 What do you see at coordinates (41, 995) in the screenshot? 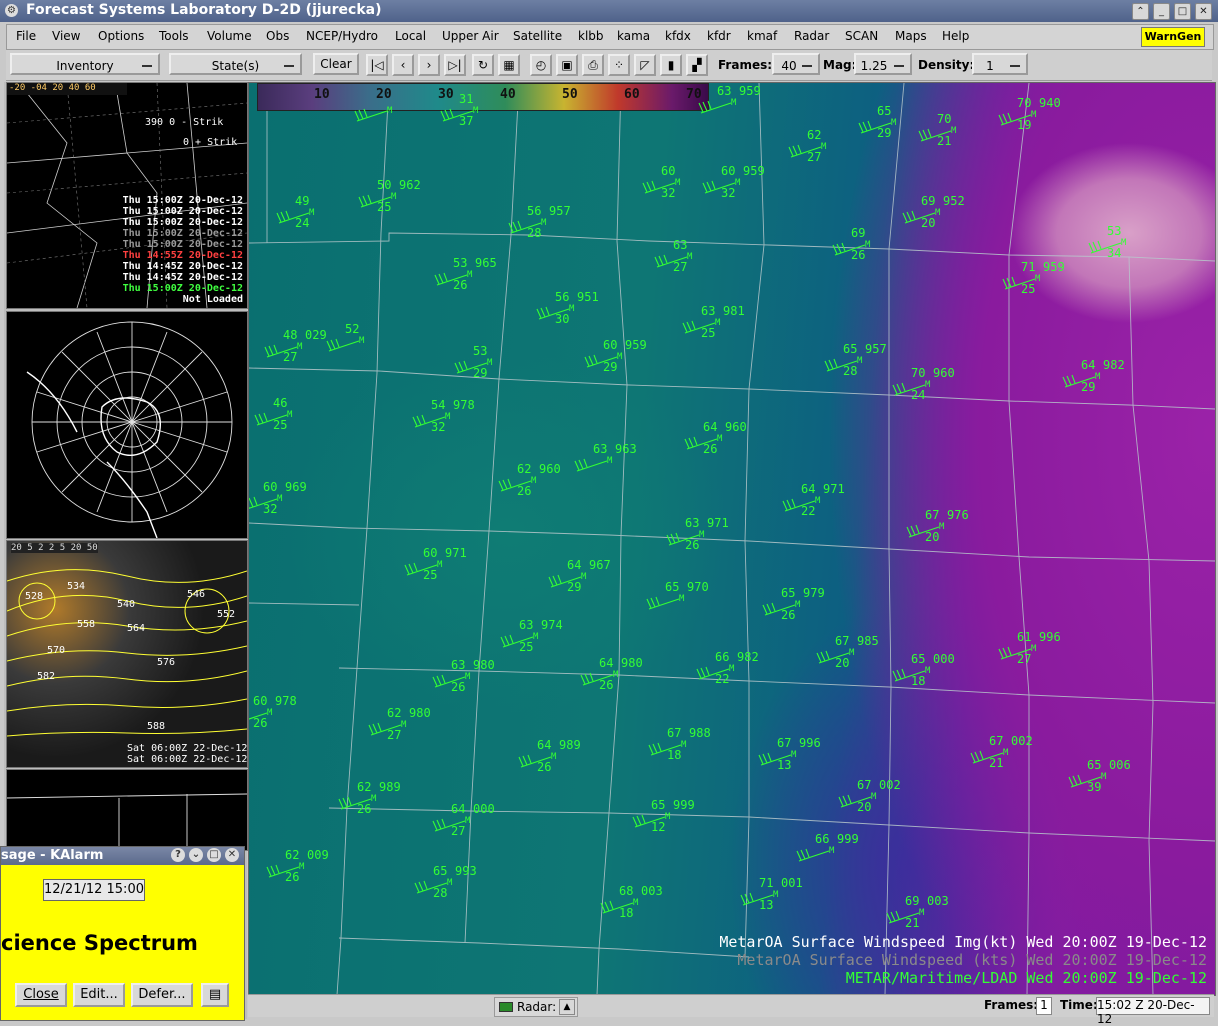
I see `close-button: Close` at bounding box center [41, 995].